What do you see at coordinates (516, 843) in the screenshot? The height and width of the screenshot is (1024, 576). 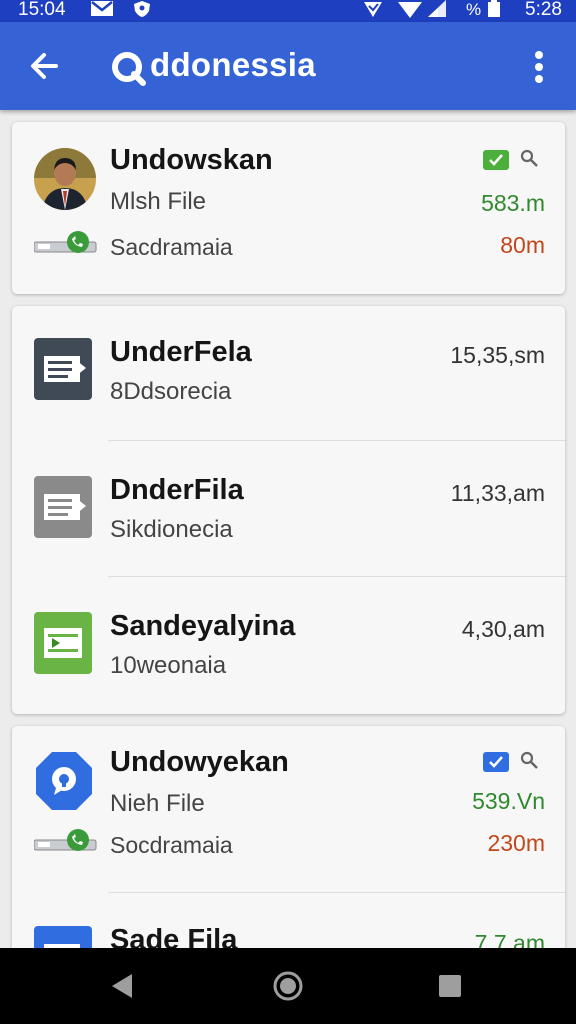 I see `item-time: 230m` at bounding box center [516, 843].